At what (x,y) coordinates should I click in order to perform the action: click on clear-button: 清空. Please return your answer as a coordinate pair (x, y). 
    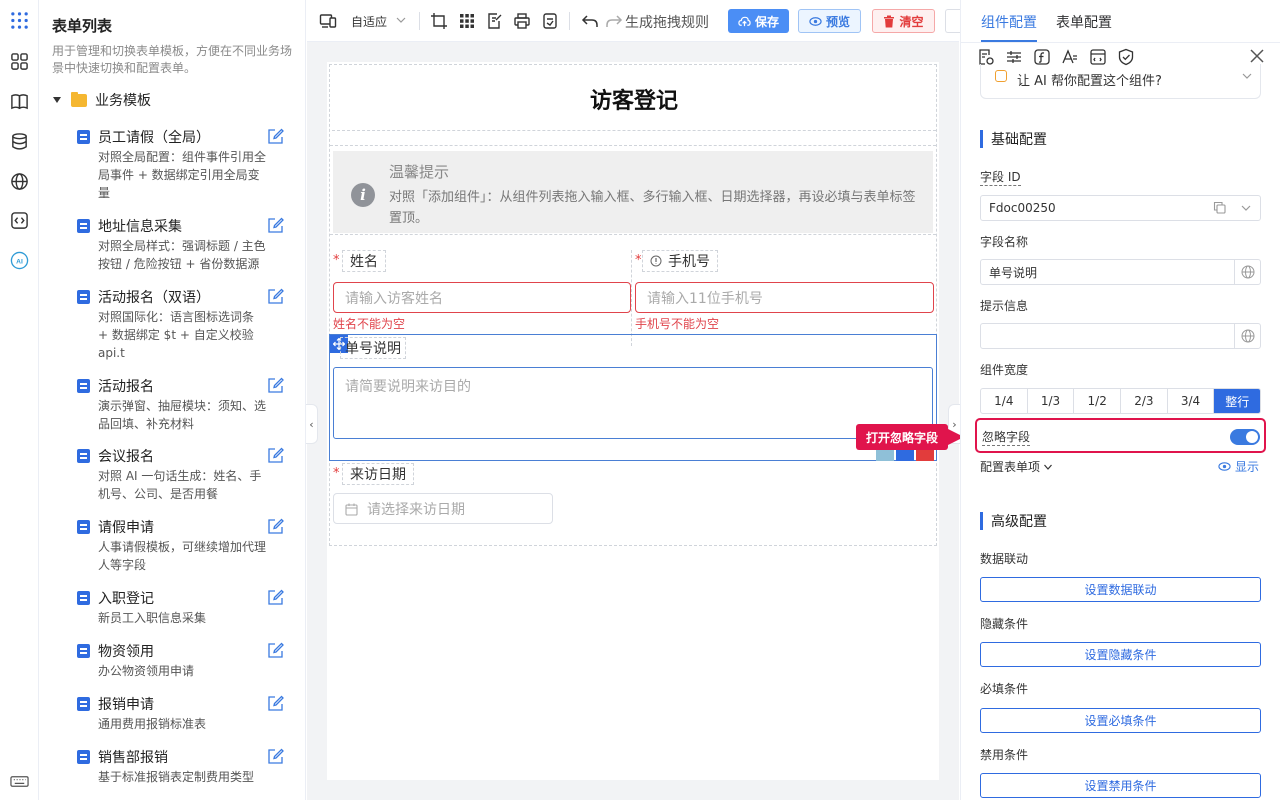
    Looking at the image, I should click on (903, 21).